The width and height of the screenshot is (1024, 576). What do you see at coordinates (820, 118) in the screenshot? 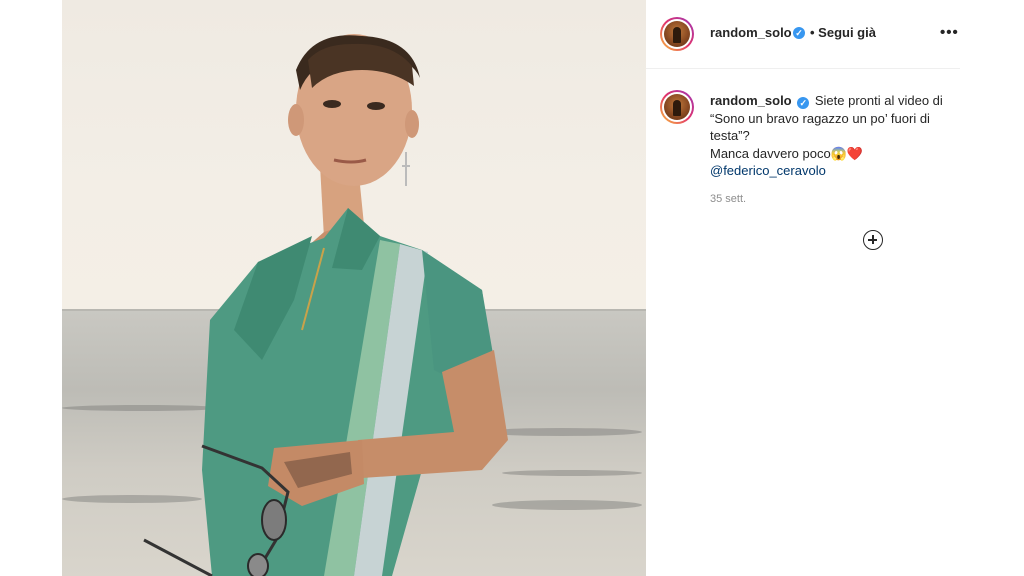
I see `caption-text-line2: “Sono un bravo ragazzo un po’ fuori di` at bounding box center [820, 118].